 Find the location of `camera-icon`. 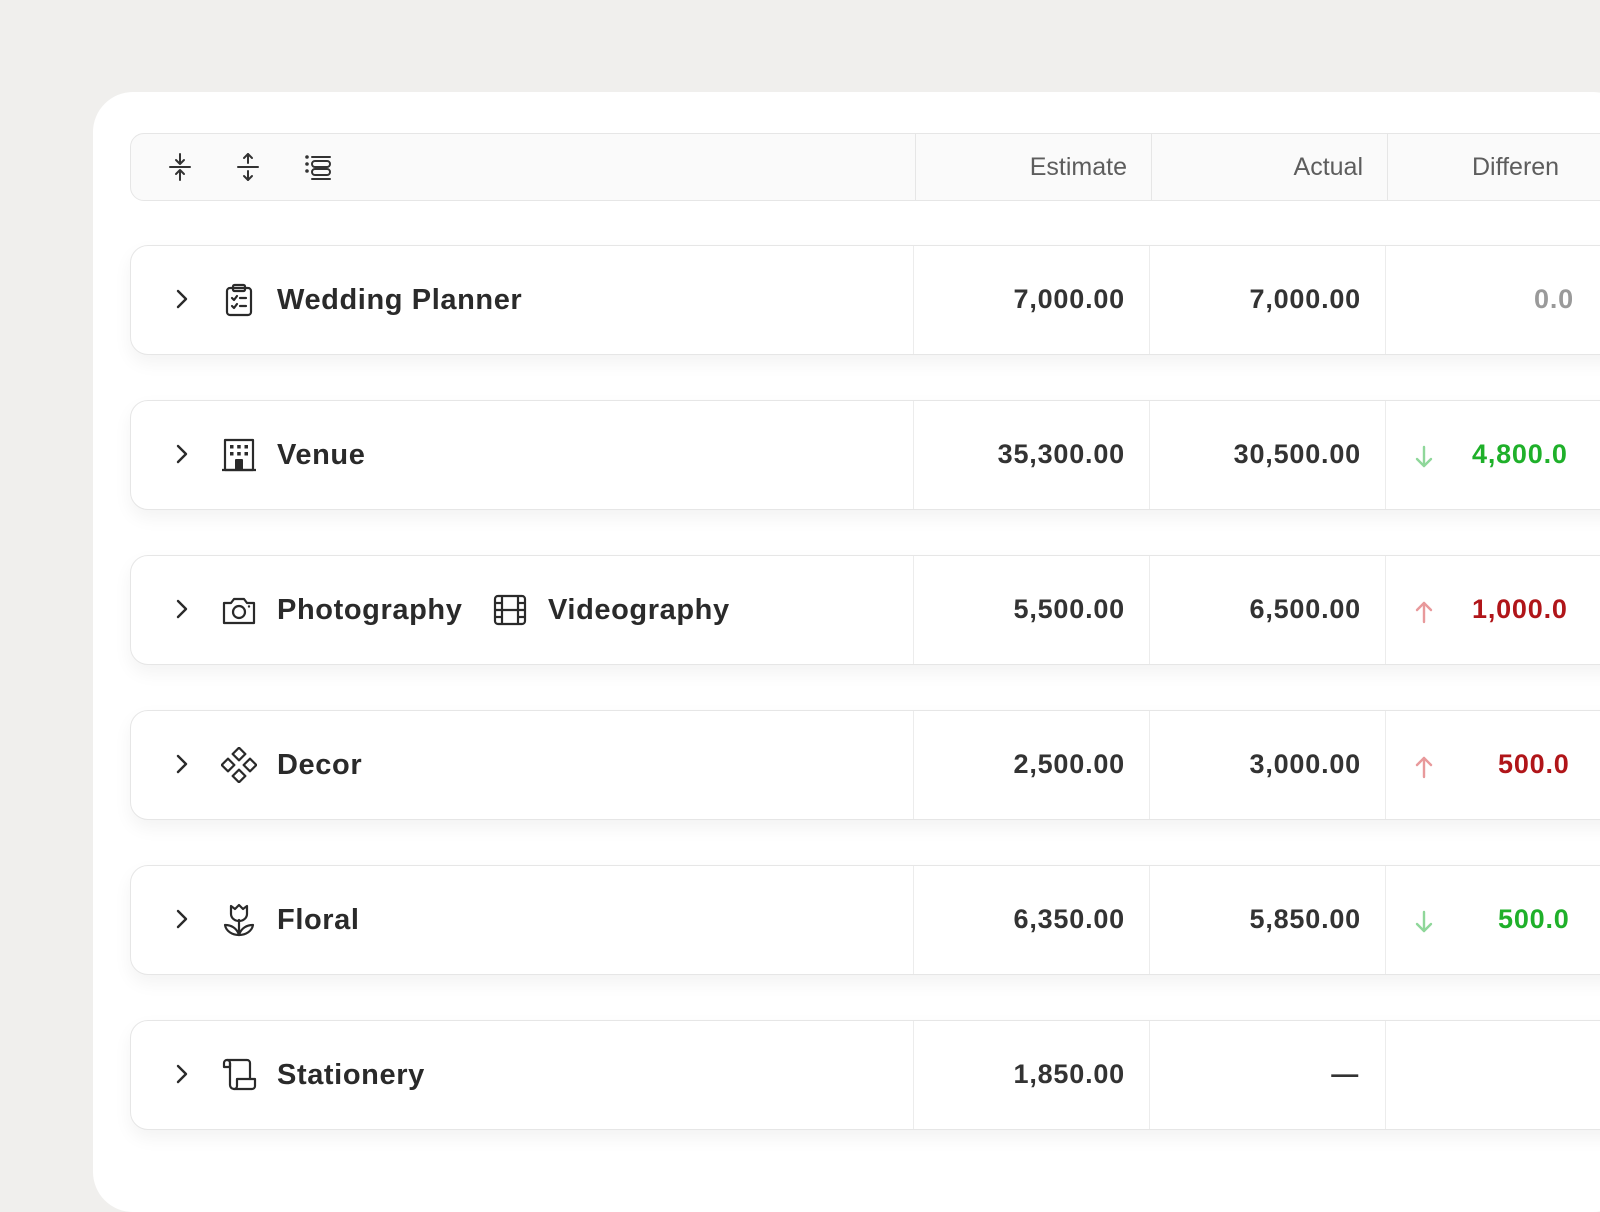

camera-icon is located at coordinates (239, 610).